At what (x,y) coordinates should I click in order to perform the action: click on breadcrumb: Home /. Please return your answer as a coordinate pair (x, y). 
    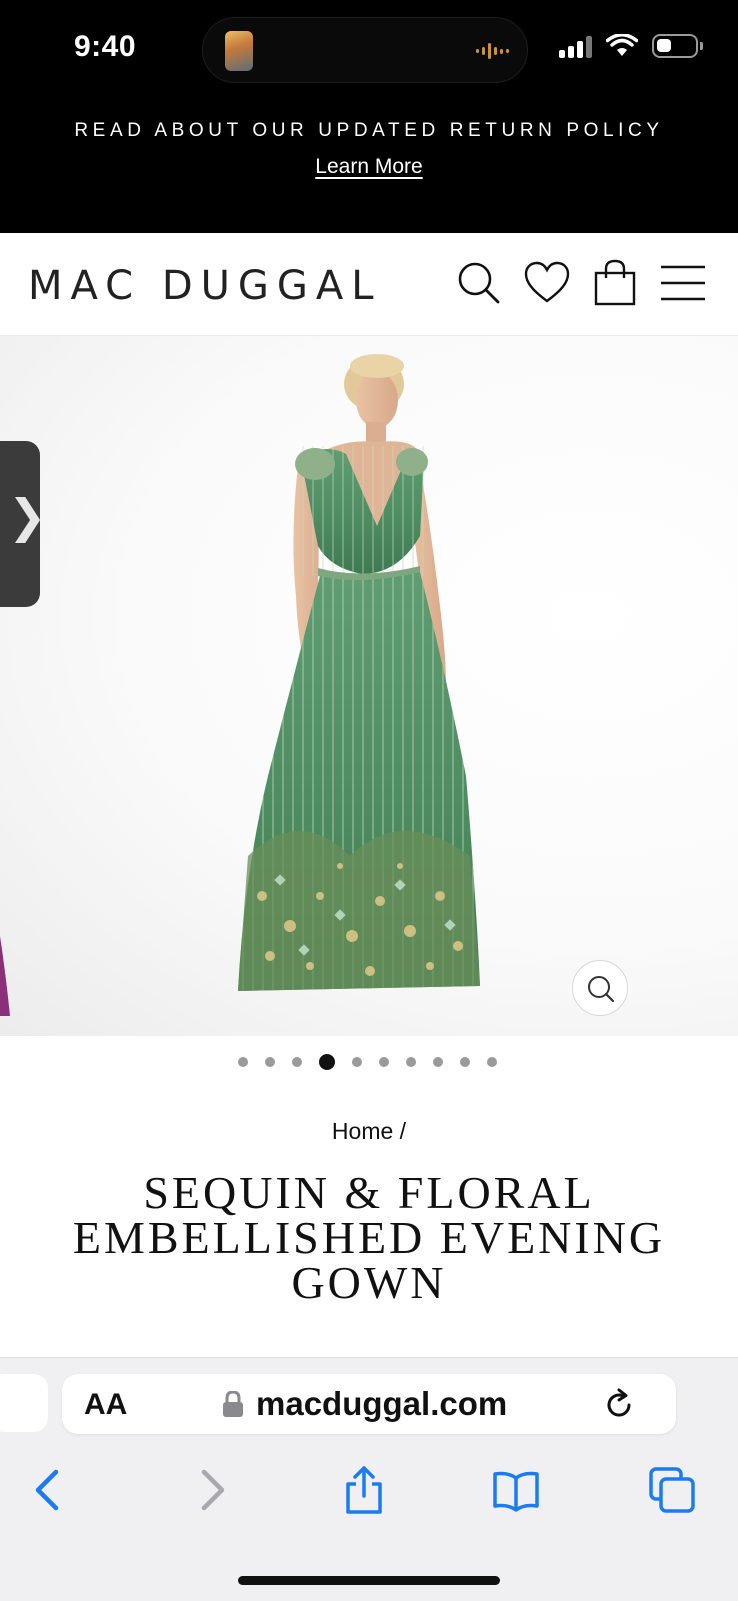
    Looking at the image, I should click on (369, 1131).